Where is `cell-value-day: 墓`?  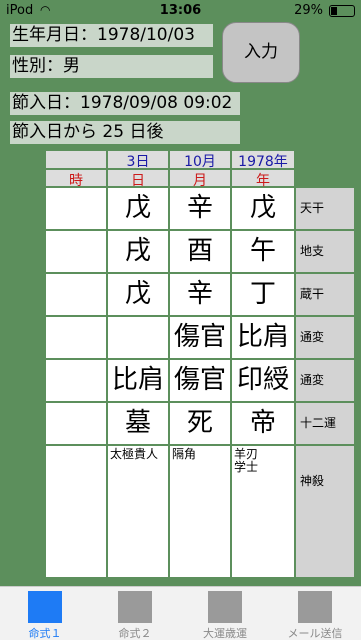
cell-value-day: 墓 is located at coordinates (137, 423).